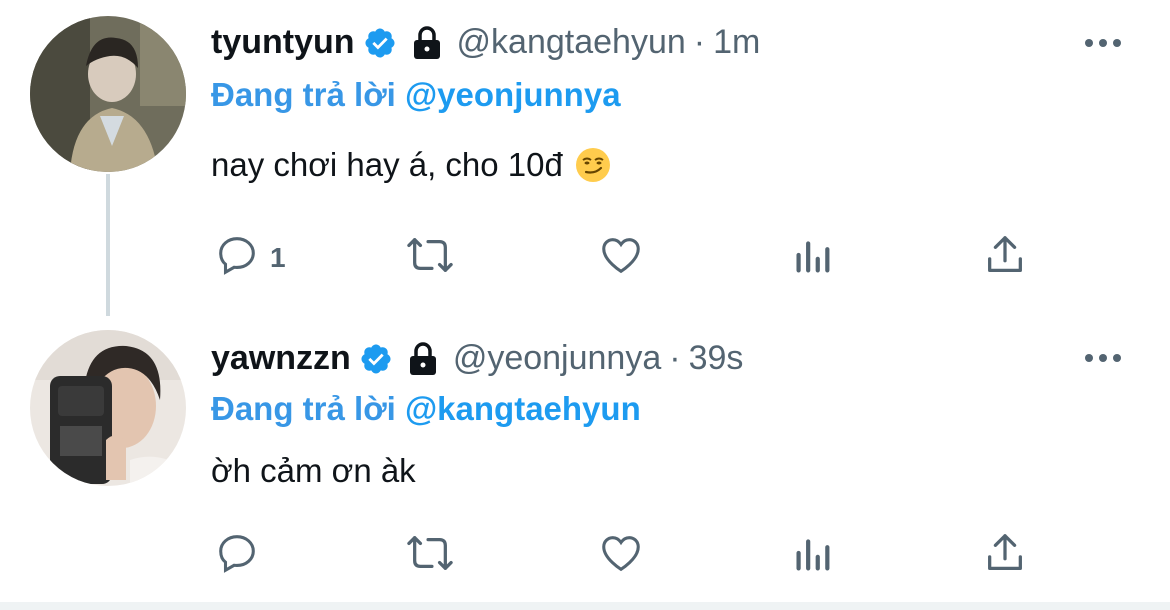 The width and height of the screenshot is (1170, 610). Describe the element at coordinates (513, 94) in the screenshot. I see `reply-mention: @yeonjunnya` at that location.